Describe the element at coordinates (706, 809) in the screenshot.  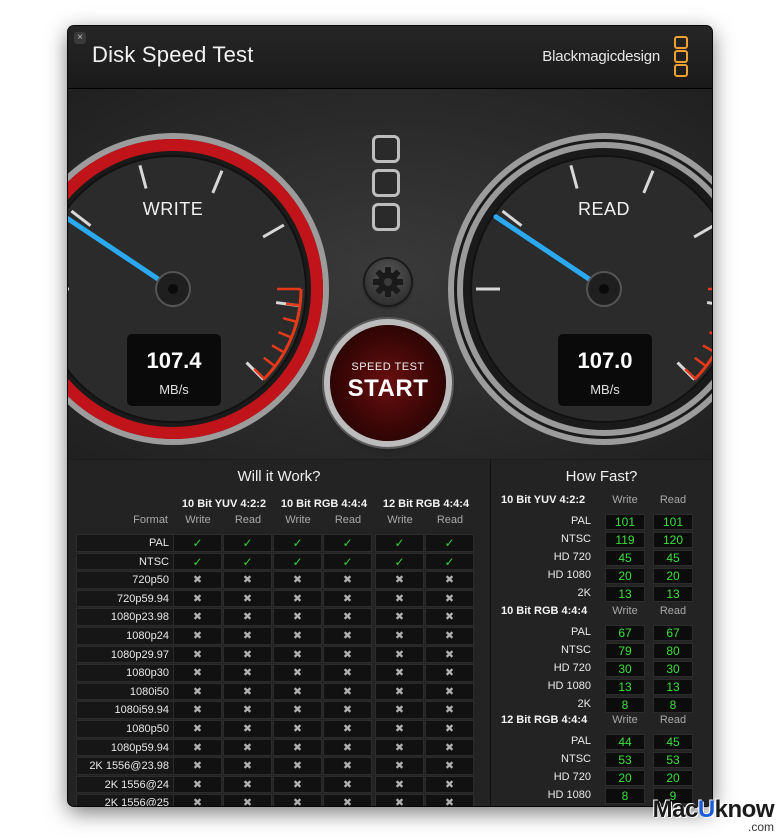
I see `watermark-text: U` at that location.